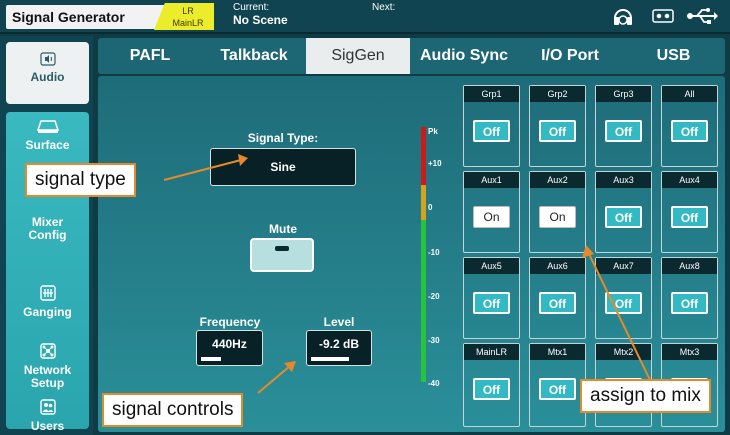 This screenshot has width=730, height=435. What do you see at coordinates (173, 410) in the screenshot?
I see `signal-controls-callout: signal controls` at bounding box center [173, 410].